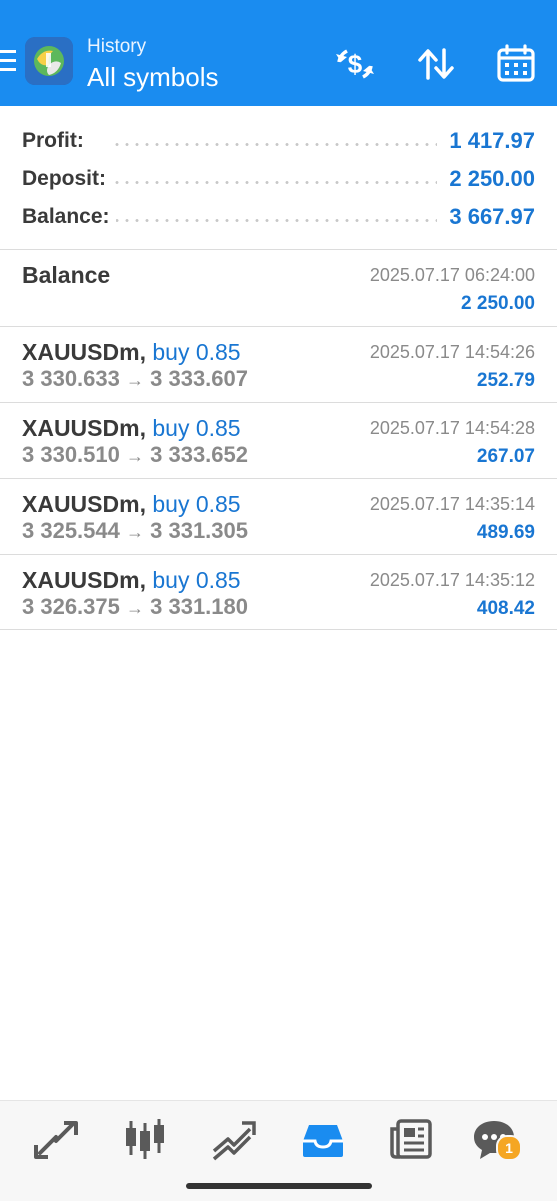  I want to click on deal-profit: 267.07, so click(505, 456).